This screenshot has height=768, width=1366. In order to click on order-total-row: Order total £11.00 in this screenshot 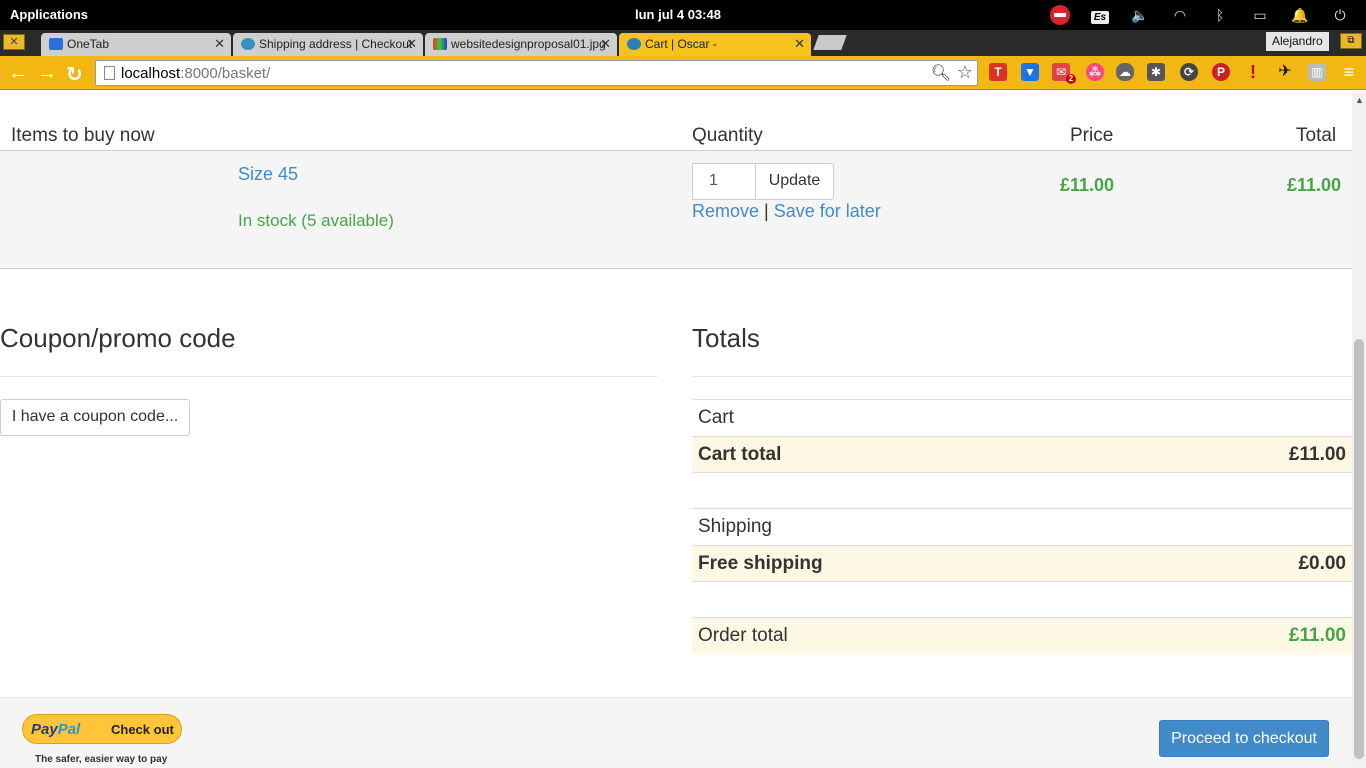, I will do `click(1022, 635)`.